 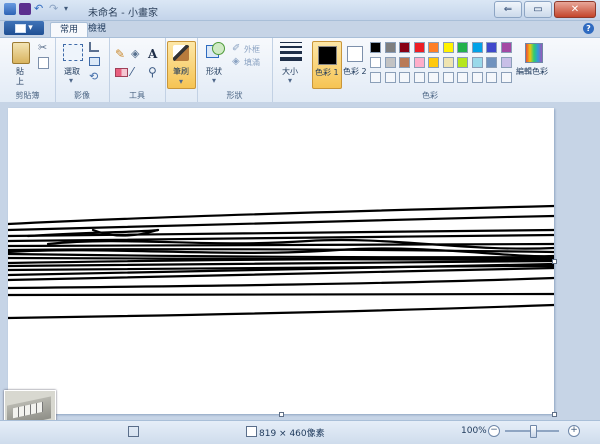 I want to click on fill-icon: ◈, so click(x=238, y=63).